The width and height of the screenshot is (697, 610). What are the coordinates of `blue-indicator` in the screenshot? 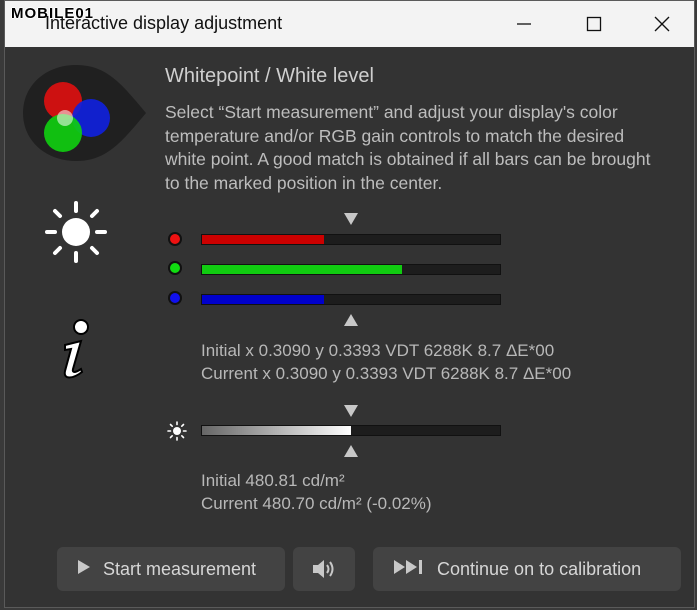 It's located at (175, 298).